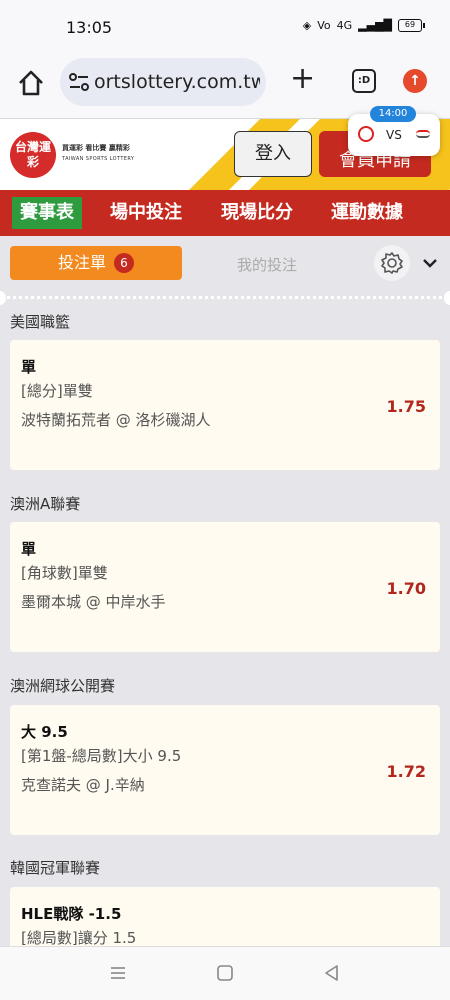 The image size is (450, 1000). Describe the element at coordinates (307, 25) in the screenshot. I see `signal-icon: ◈` at that location.